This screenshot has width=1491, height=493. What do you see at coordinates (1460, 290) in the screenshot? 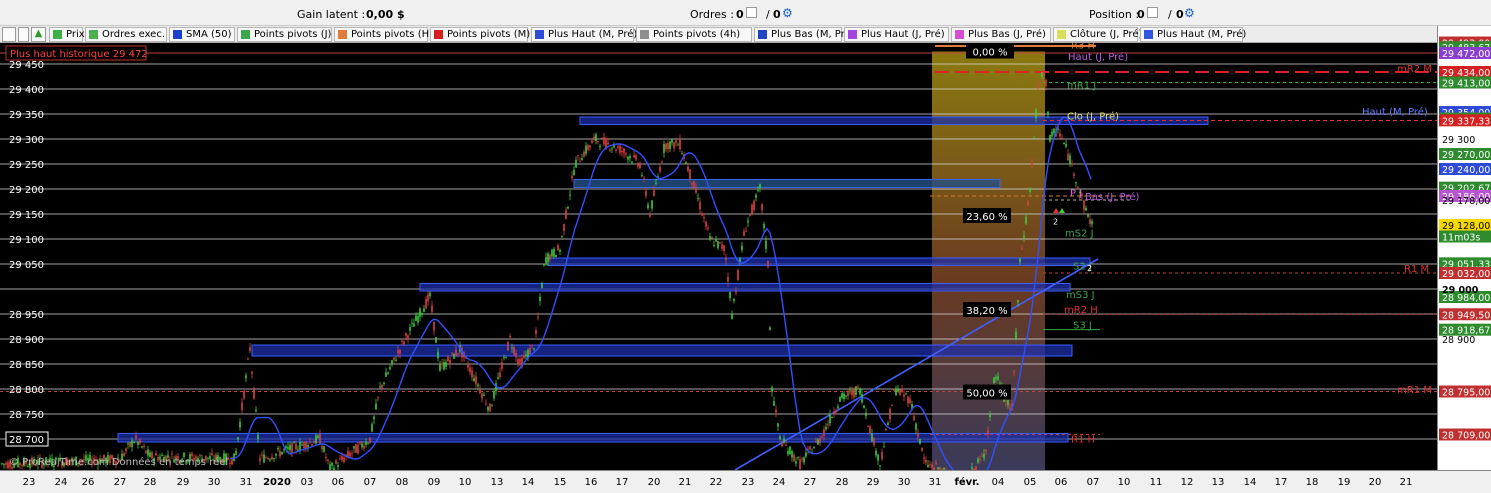
I see `right-tick-label: 29 000` at bounding box center [1460, 290].